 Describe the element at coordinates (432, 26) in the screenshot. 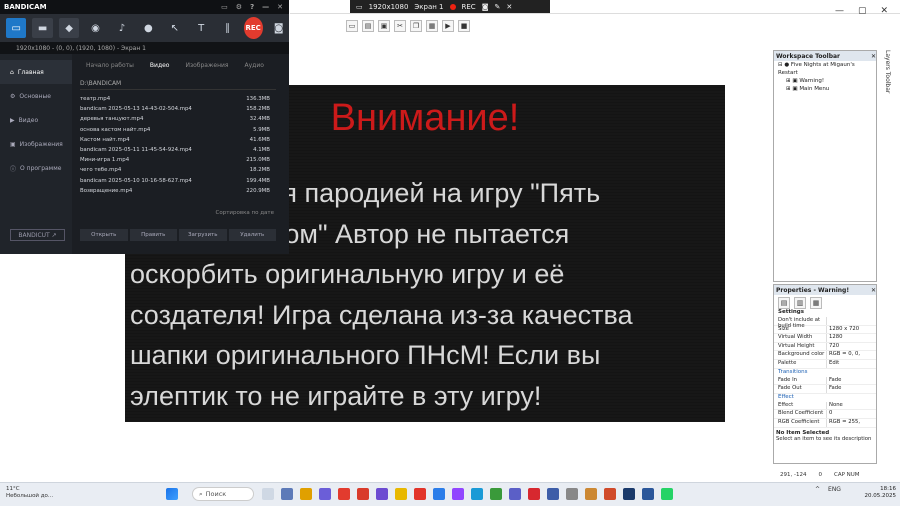

I see `paste-icon: ▦` at that location.